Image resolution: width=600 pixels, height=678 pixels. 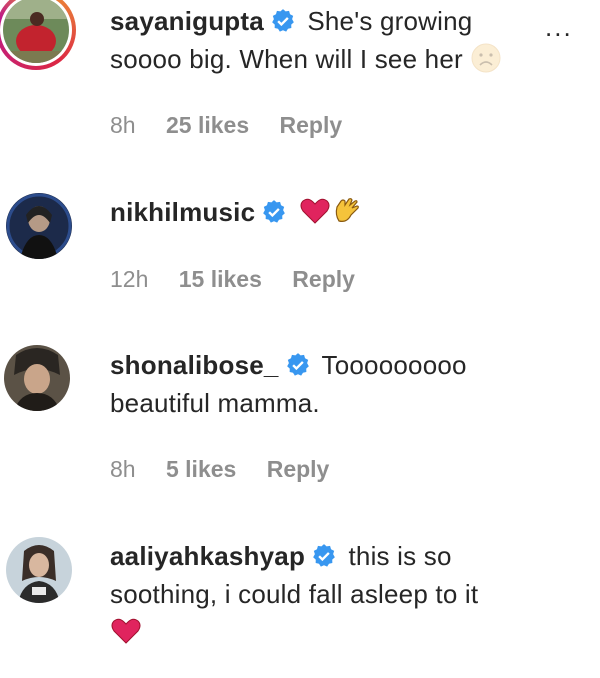 I want to click on frowning-face-emoji-icon, so click(x=486, y=58).